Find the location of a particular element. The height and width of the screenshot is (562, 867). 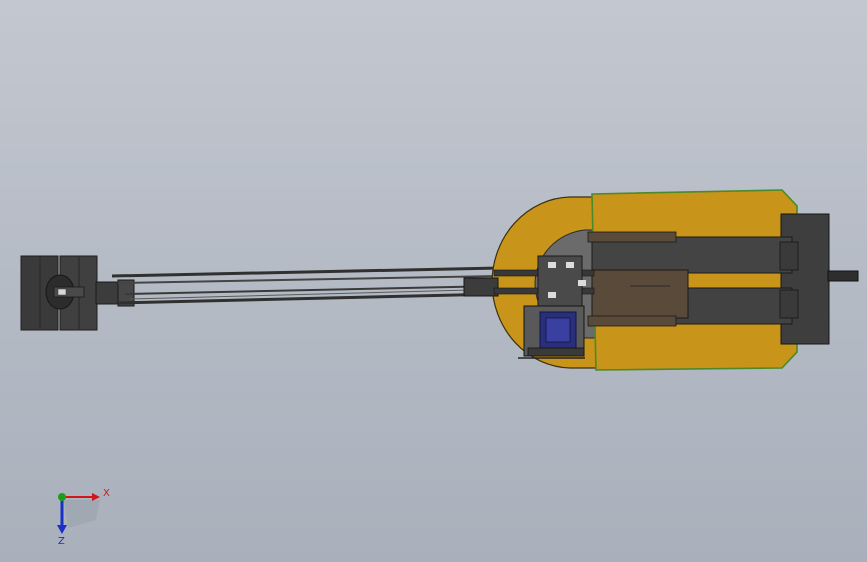

boom-rods is located at coordinates (306, 285).